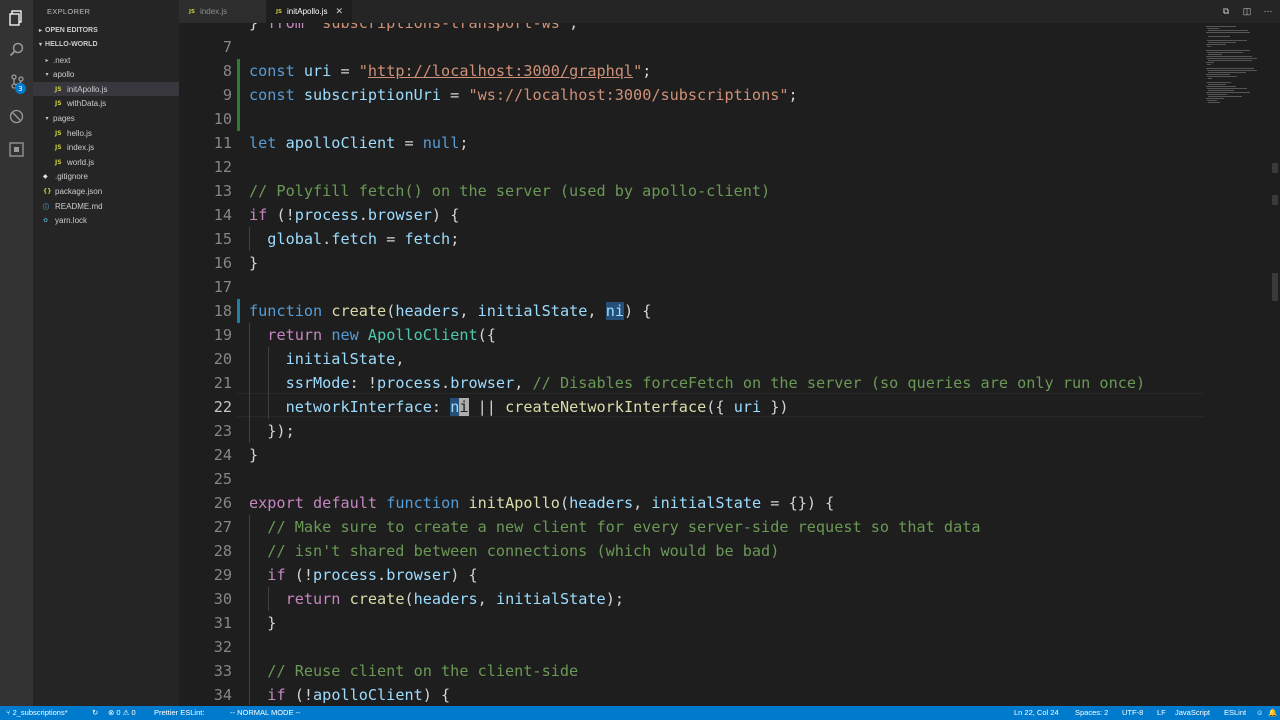 The height and width of the screenshot is (720, 1280). I want to click on scrollbar-thumb, so click(1275, 287).